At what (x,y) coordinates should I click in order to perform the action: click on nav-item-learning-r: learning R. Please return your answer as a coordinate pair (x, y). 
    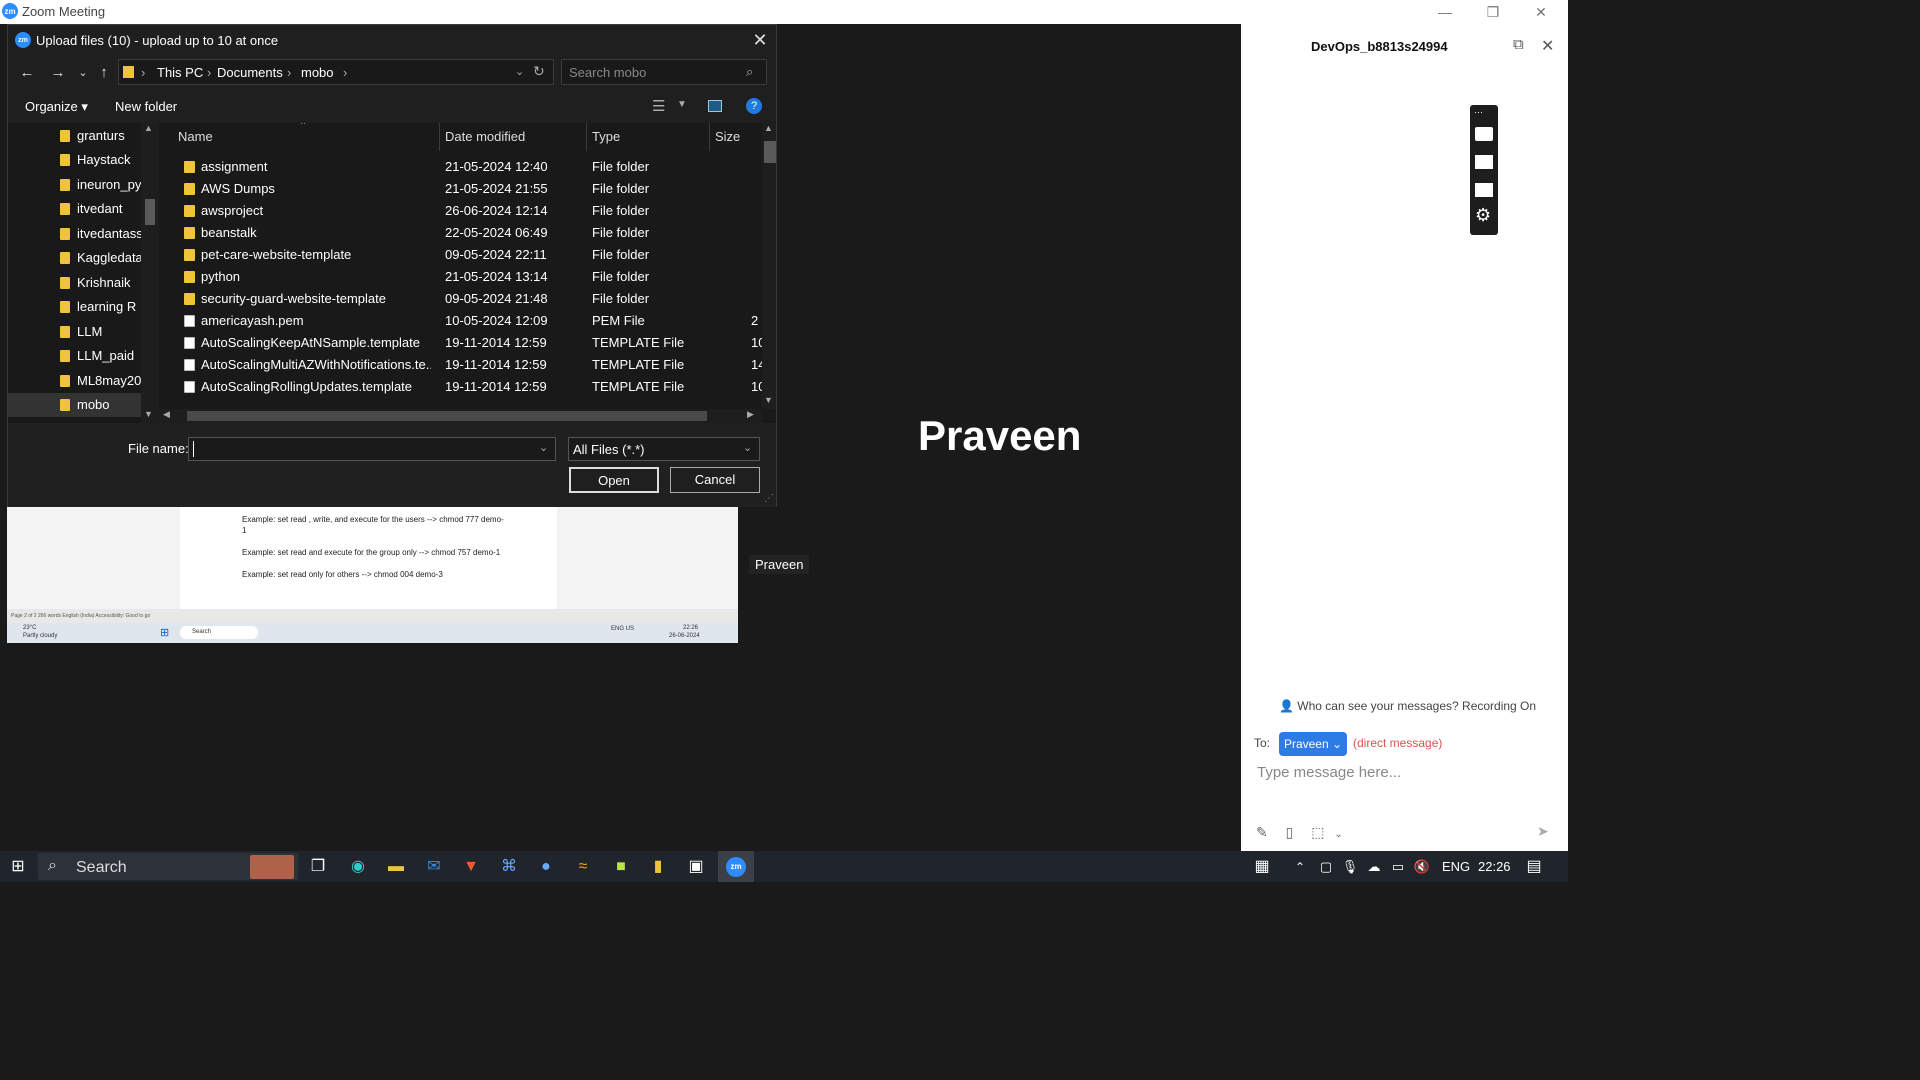
    Looking at the image, I should click on (74, 307).